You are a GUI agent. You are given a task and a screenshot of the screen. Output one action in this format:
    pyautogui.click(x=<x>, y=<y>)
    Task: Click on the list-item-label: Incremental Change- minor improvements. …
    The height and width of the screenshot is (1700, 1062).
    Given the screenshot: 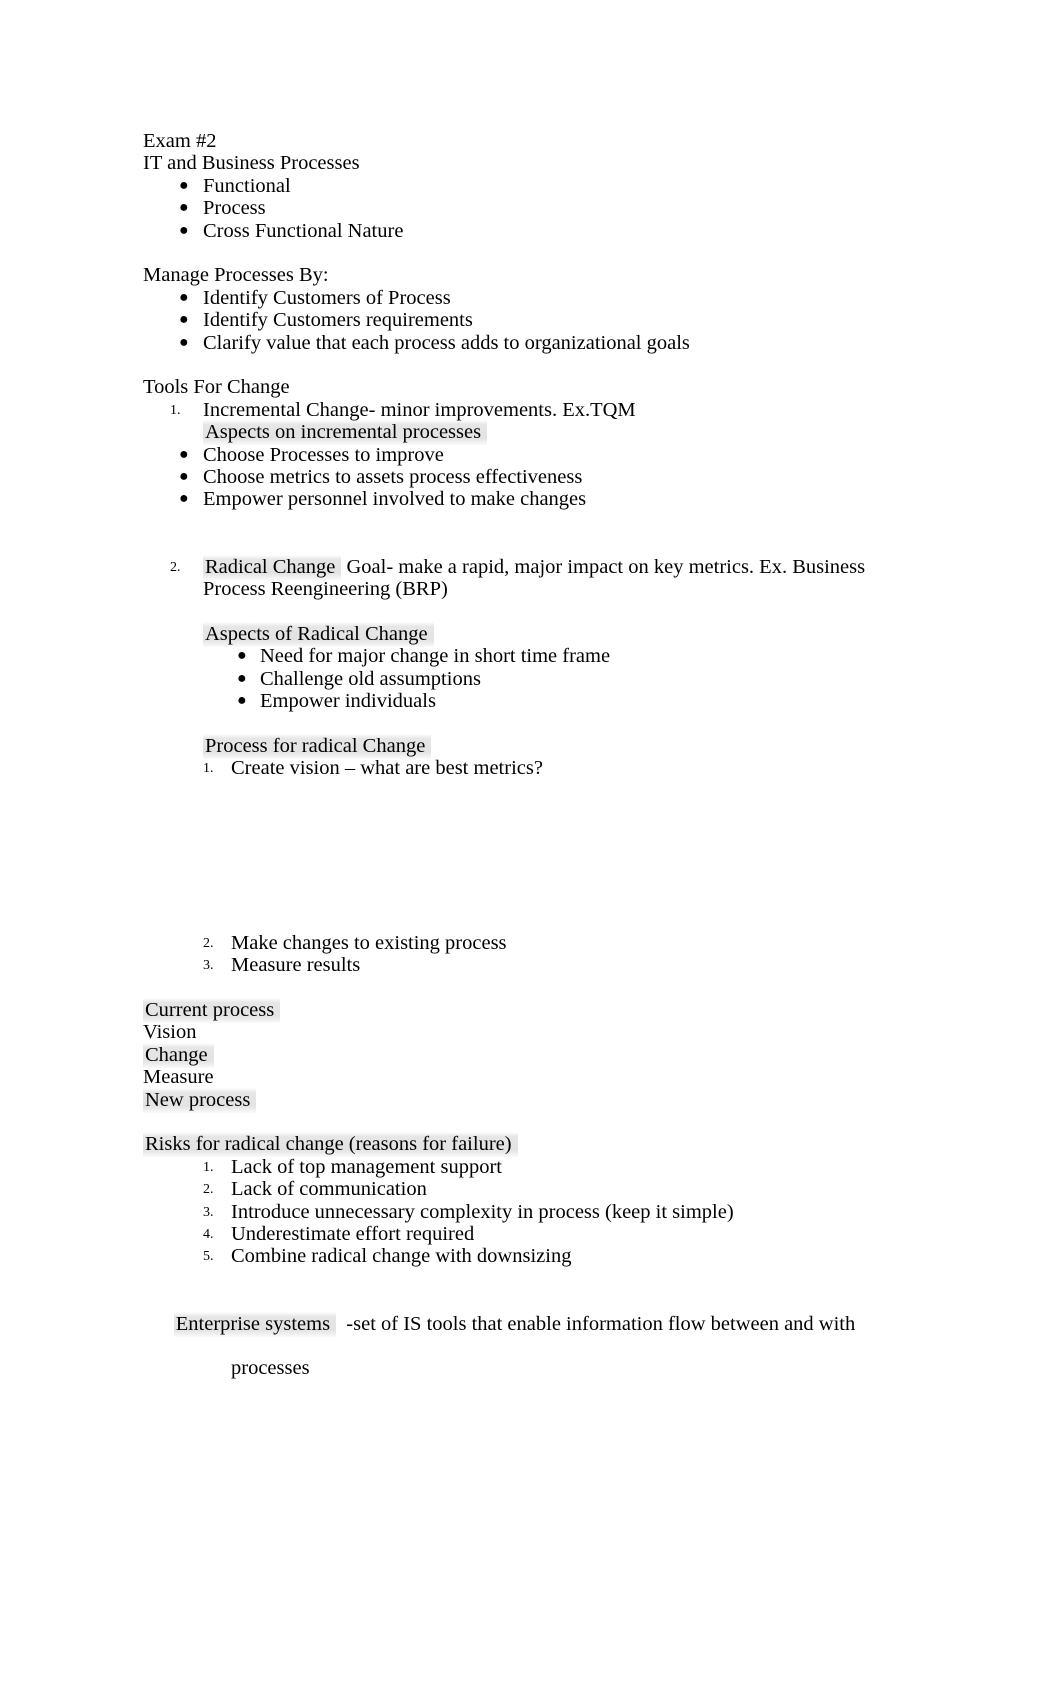 What is the action you would take?
    pyautogui.click(x=419, y=409)
    